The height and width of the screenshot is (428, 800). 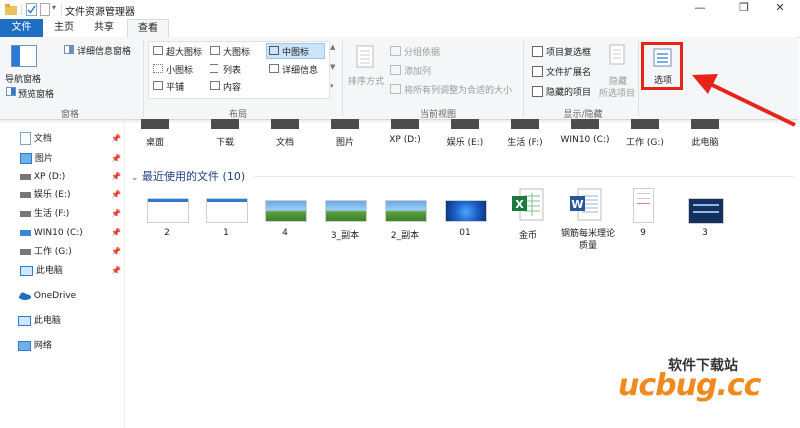 I want to click on file-label: 钢筋每米理论质量, so click(x=588, y=240).